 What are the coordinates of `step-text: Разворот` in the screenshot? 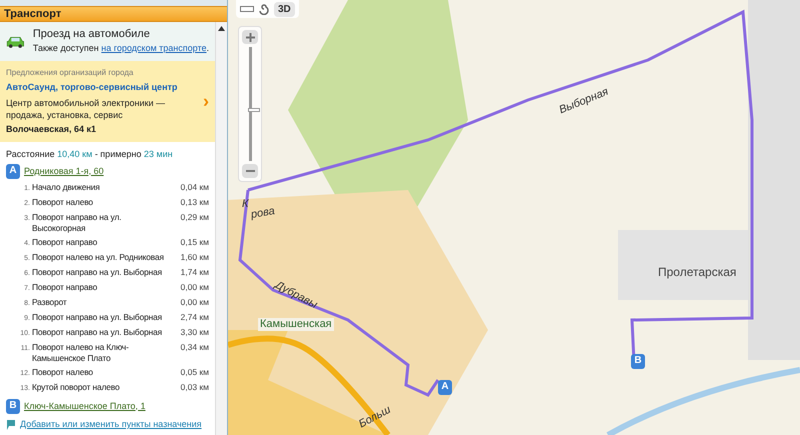 It's located at (50, 302).